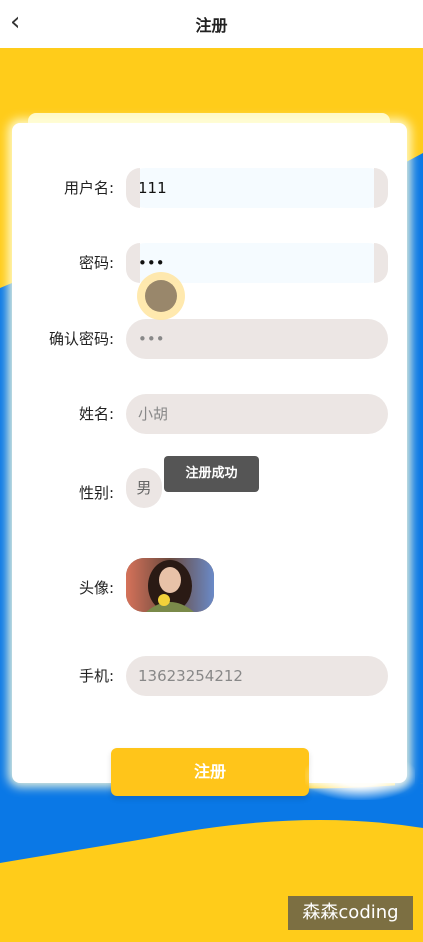 The image size is (423, 942). What do you see at coordinates (144, 488) in the screenshot?
I see `gender-select: 男` at bounding box center [144, 488].